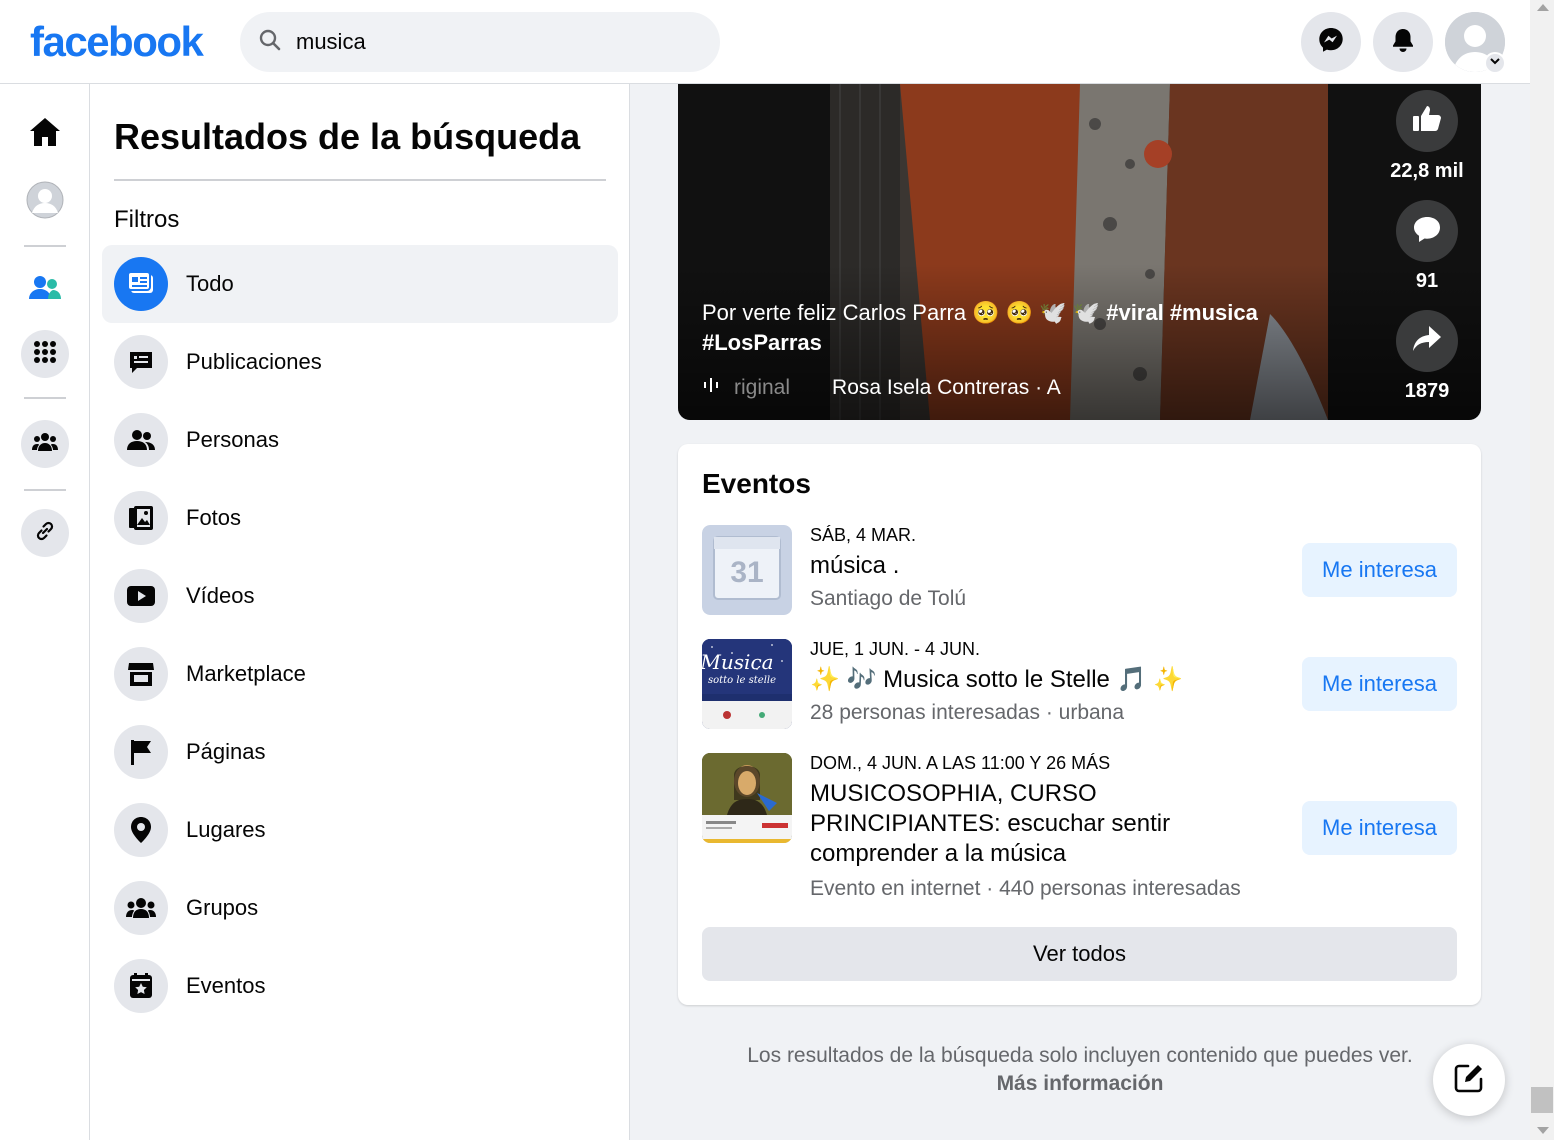  What do you see at coordinates (360, 830) in the screenshot?
I see `filter-lugares: Lugares` at bounding box center [360, 830].